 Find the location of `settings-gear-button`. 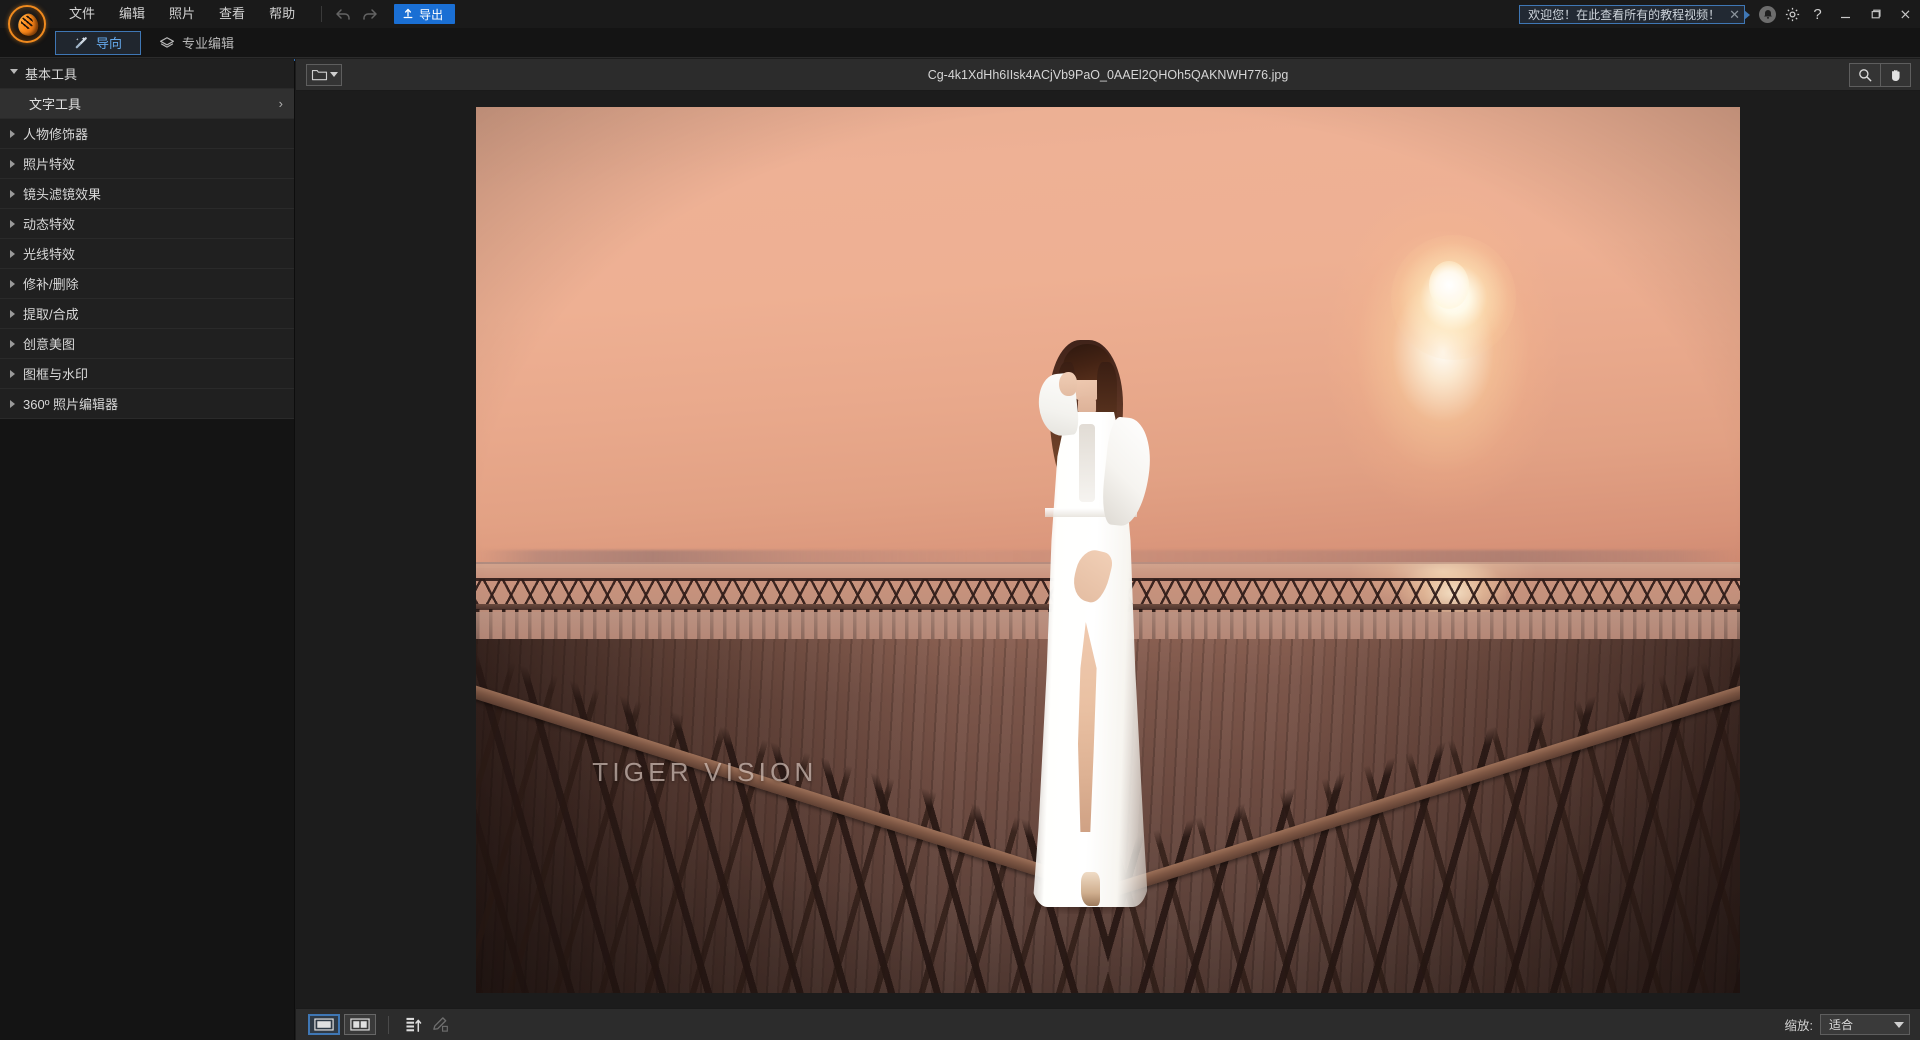

settings-gear-button is located at coordinates (1792, 14).